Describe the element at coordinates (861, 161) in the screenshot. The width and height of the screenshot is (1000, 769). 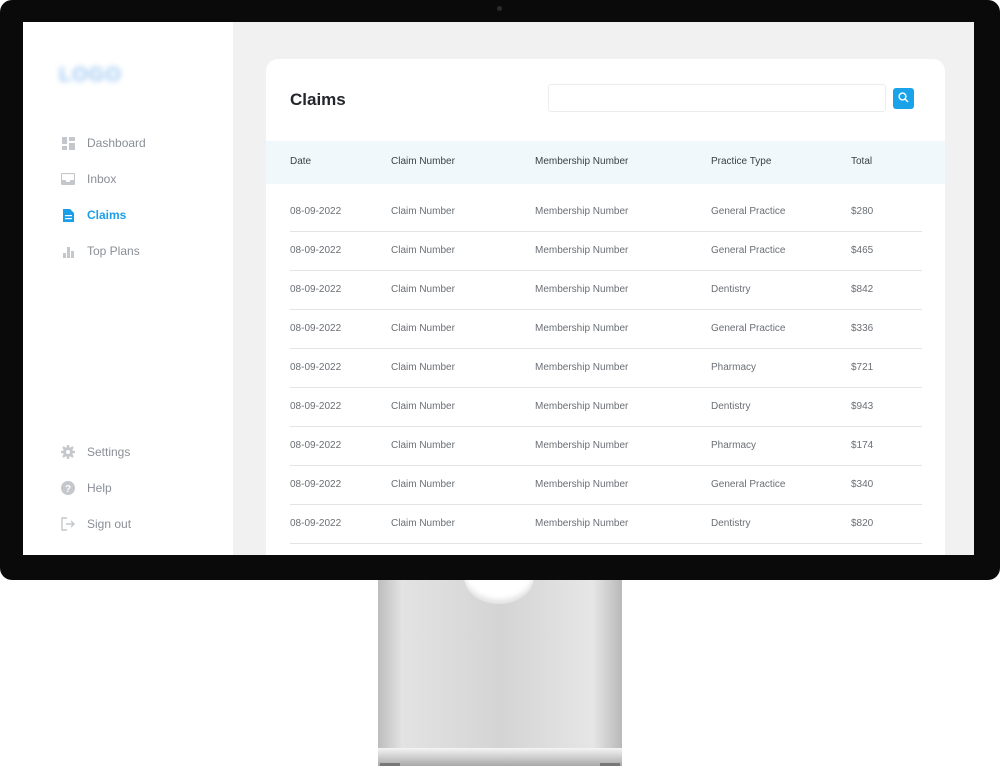
I see `column-header-total: Total` at that location.